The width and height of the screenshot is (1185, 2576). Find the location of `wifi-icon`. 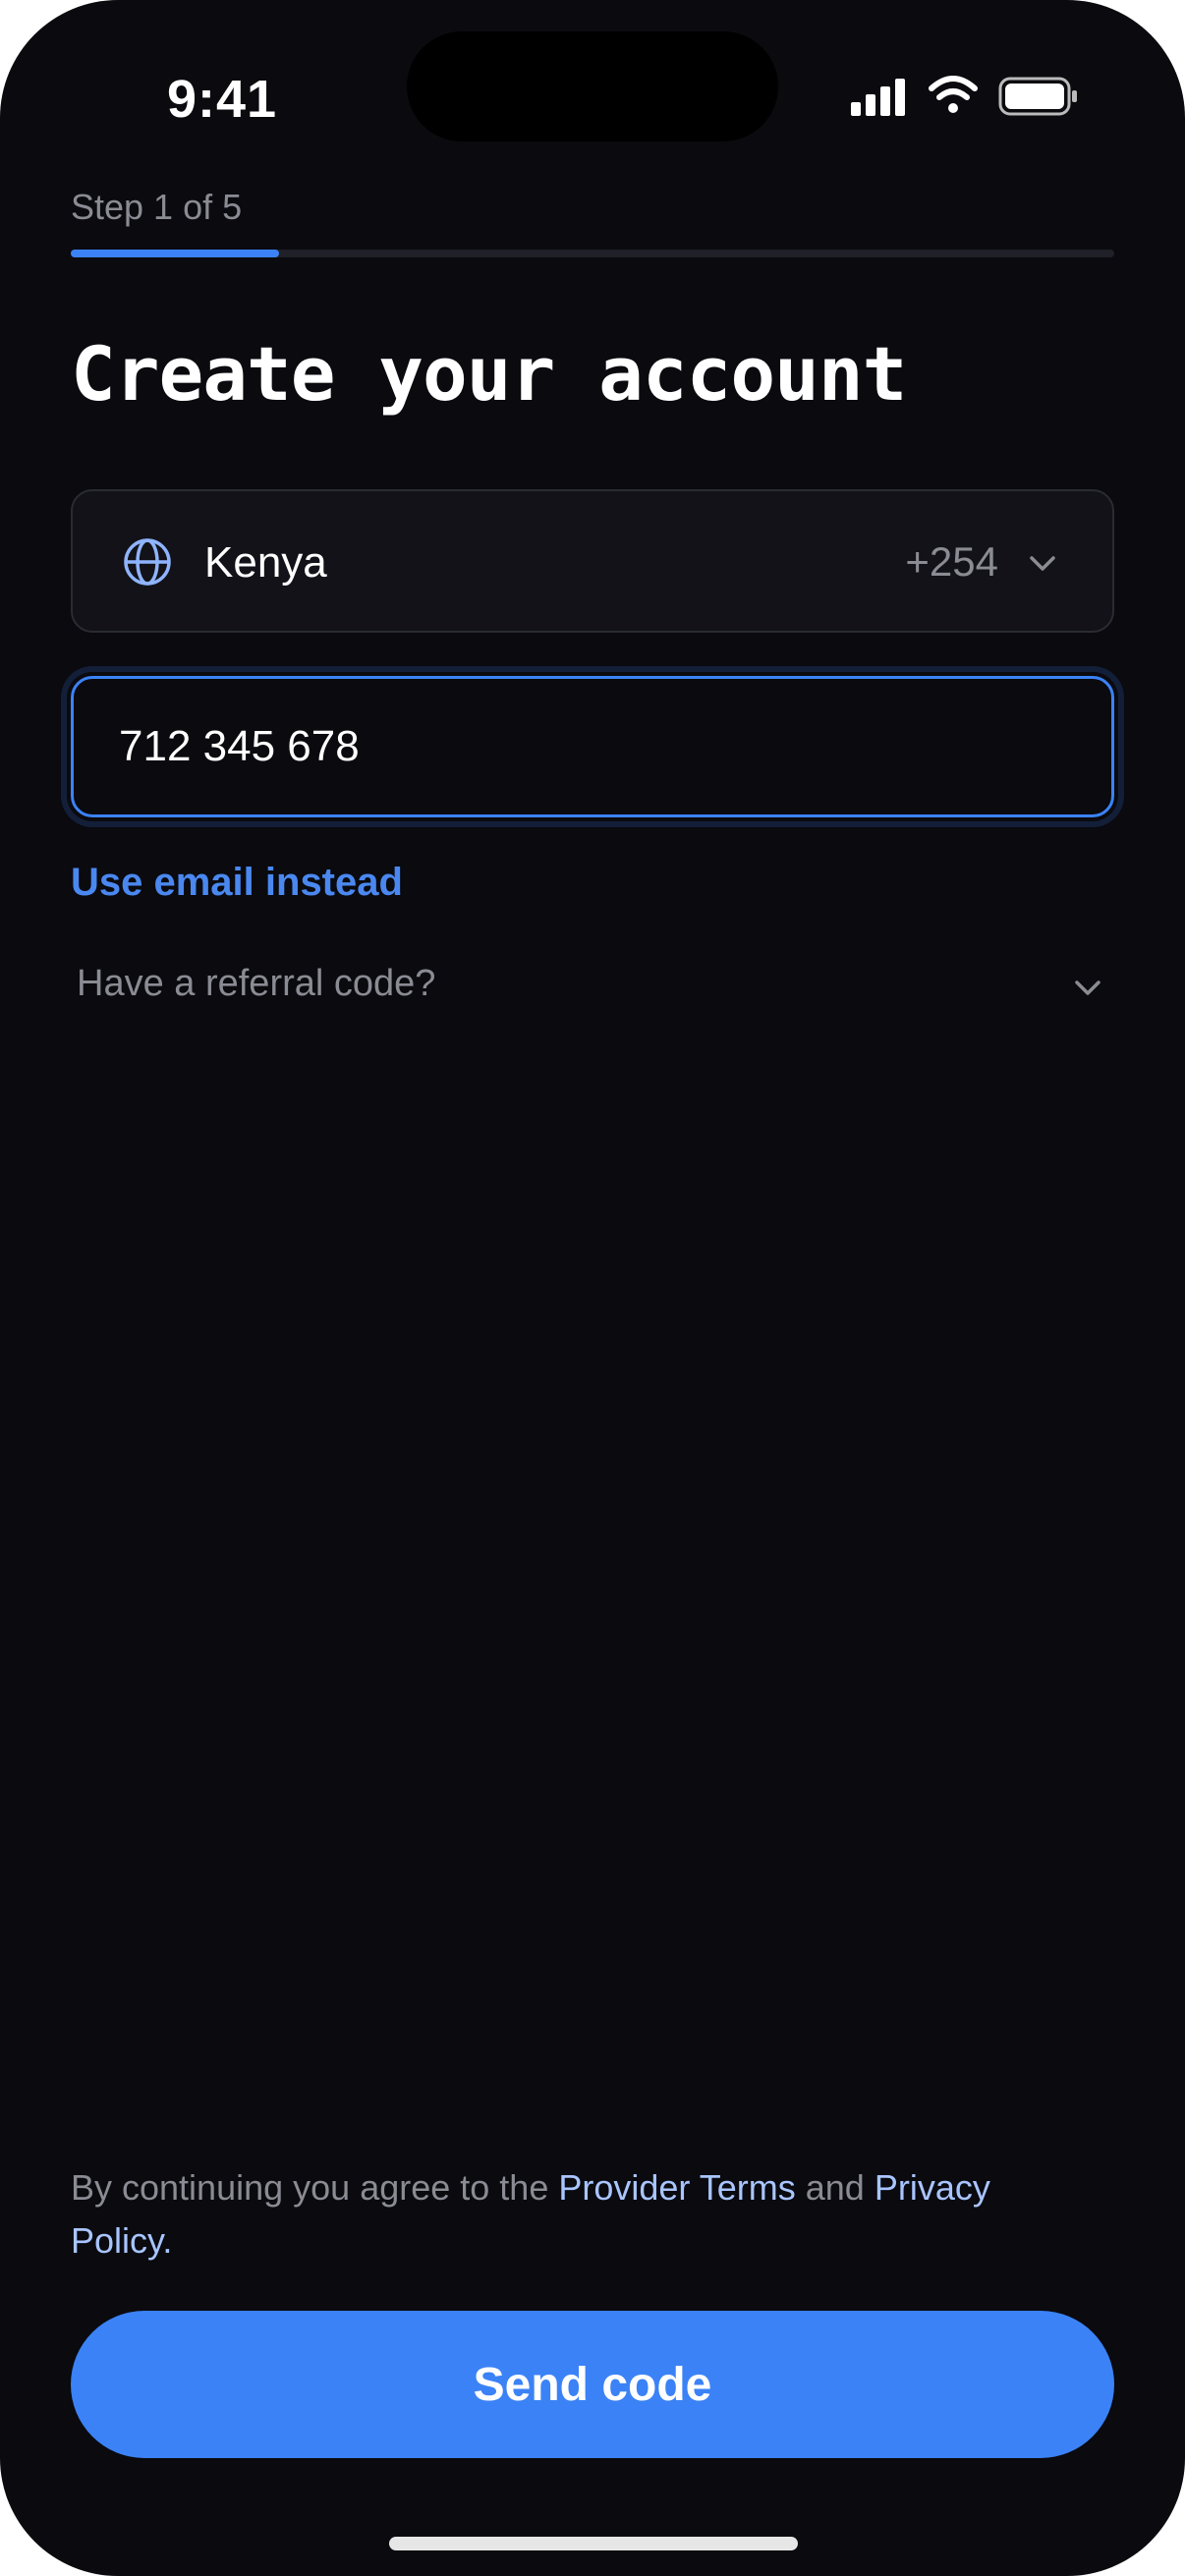

wifi-icon is located at coordinates (954, 94).